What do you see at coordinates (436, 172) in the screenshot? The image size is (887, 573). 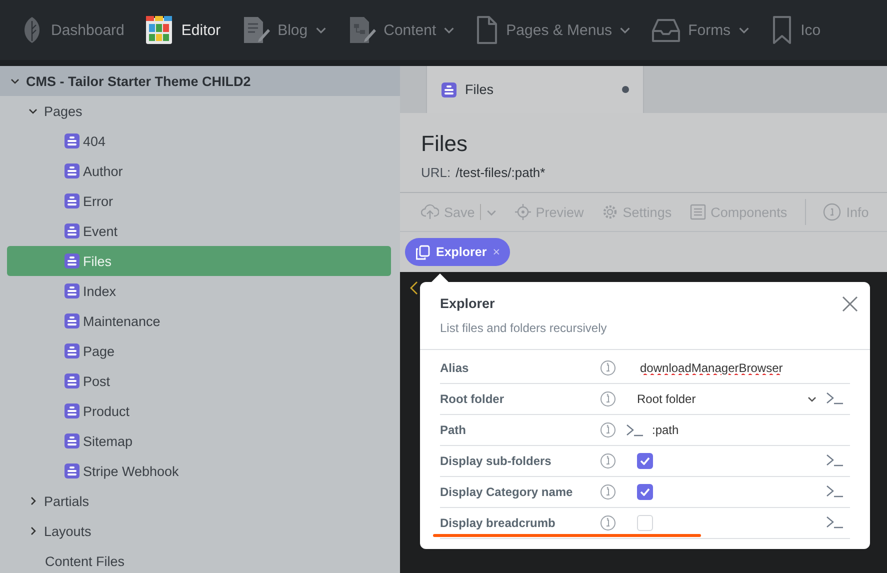 I see `url-label: URL:` at bounding box center [436, 172].